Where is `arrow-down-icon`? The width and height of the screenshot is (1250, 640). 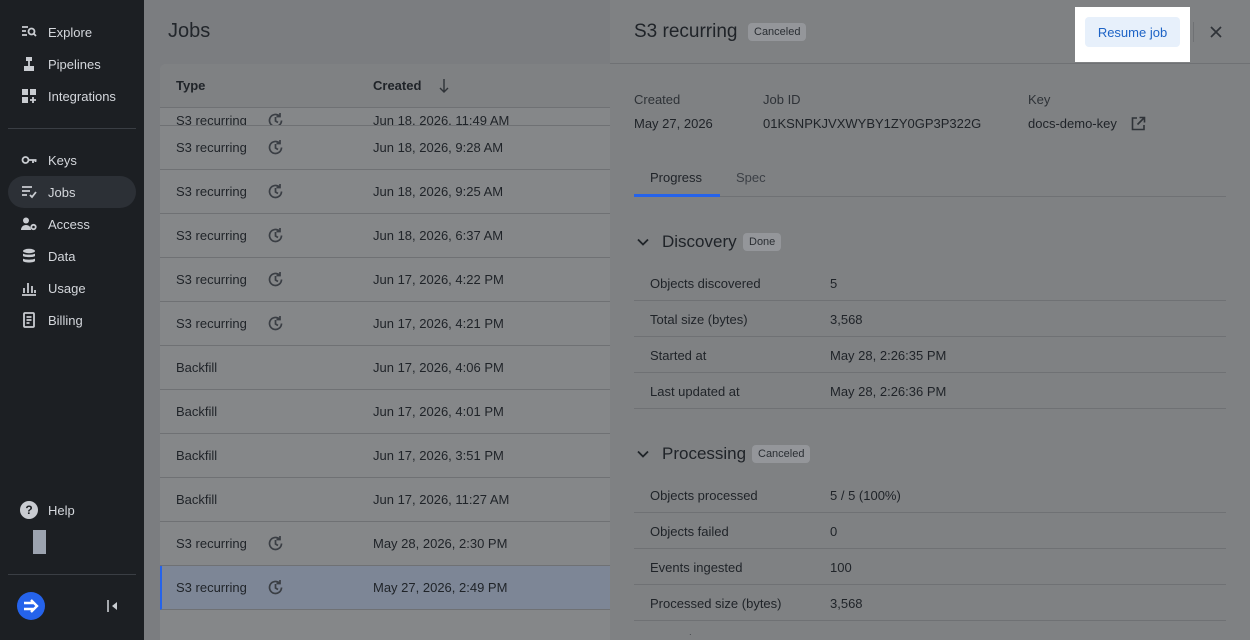
arrow-down-icon is located at coordinates (444, 86).